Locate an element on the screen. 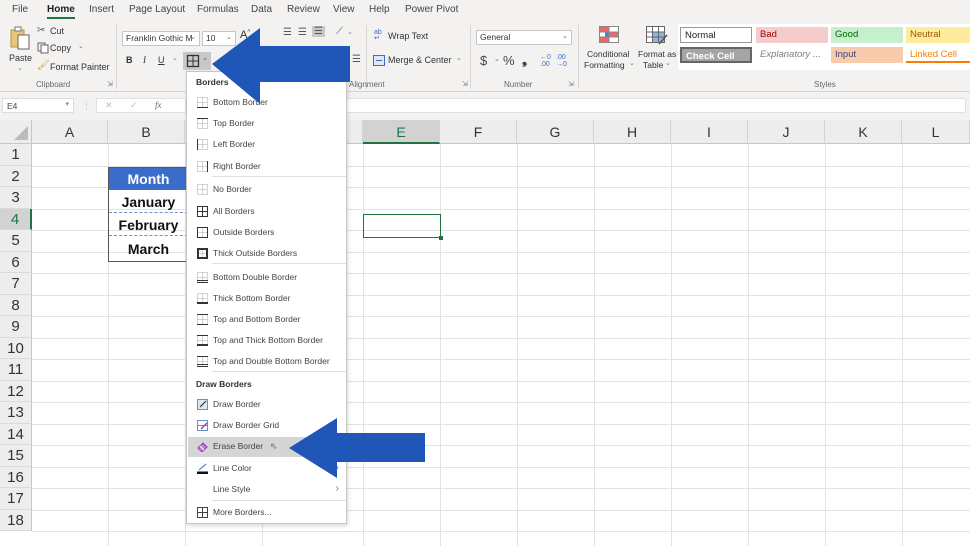 The width and height of the screenshot is (970, 546). currency-button: $ is located at coordinates (483, 60).